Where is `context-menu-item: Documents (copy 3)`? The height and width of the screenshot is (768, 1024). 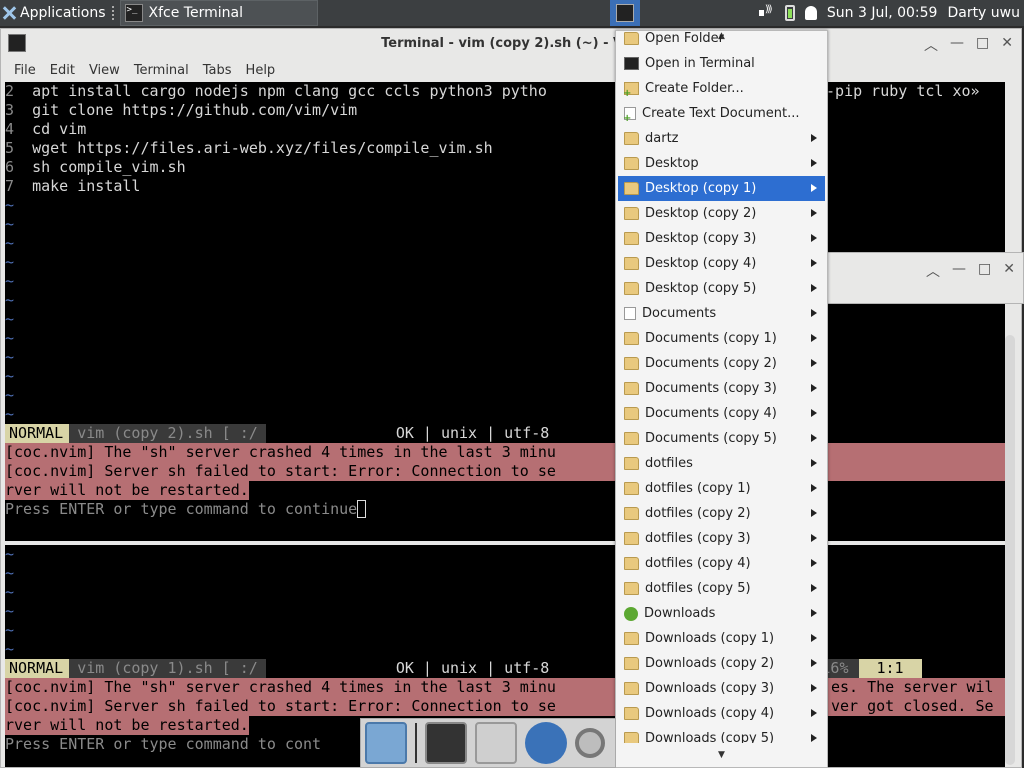 context-menu-item: Documents (copy 3) is located at coordinates (721, 388).